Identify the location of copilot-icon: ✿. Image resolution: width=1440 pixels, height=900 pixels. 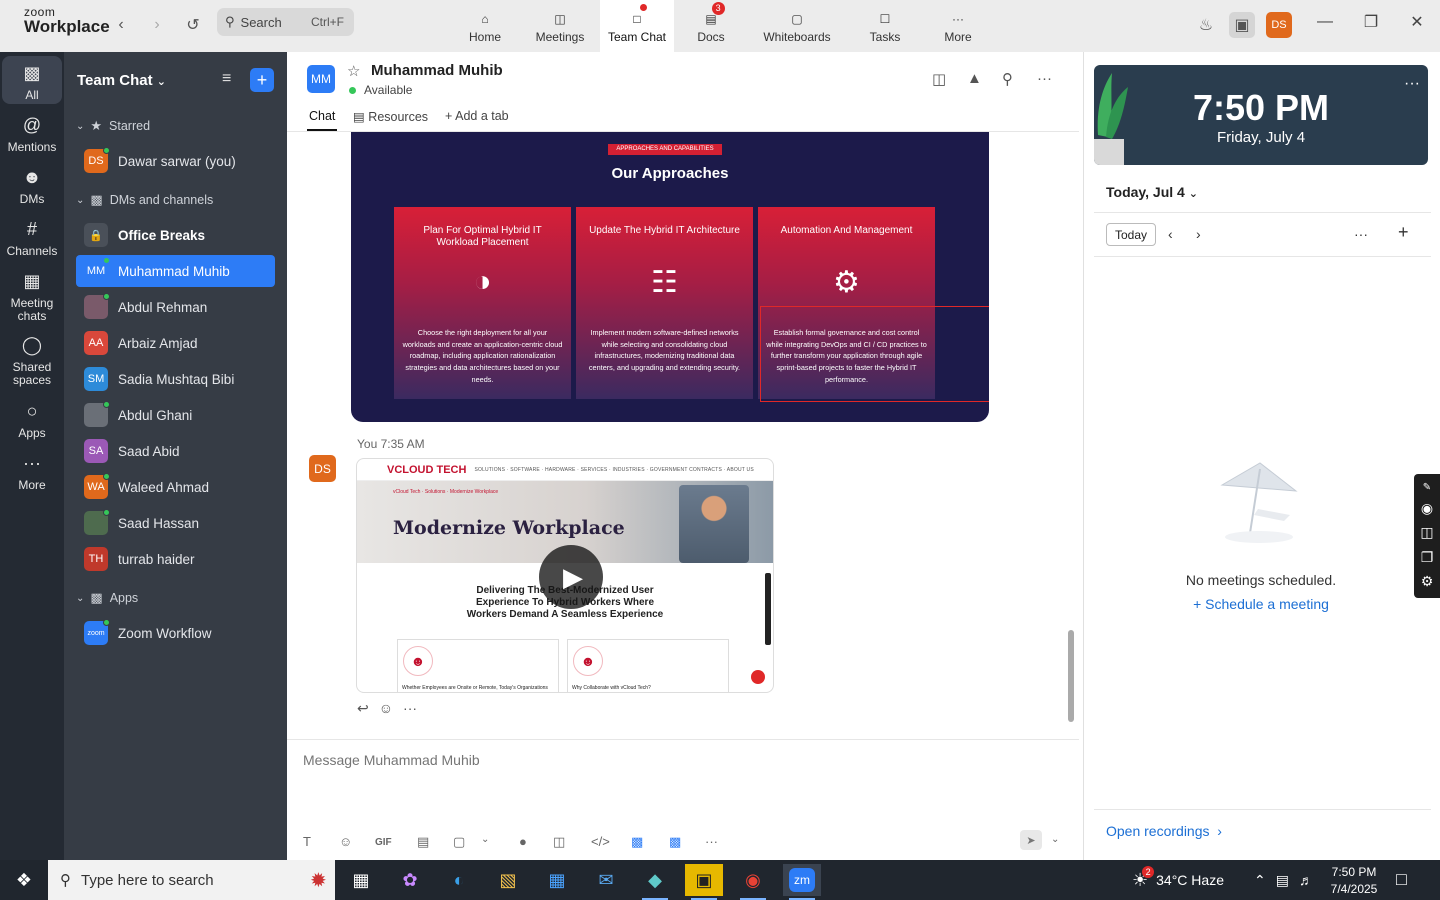
(410, 880).